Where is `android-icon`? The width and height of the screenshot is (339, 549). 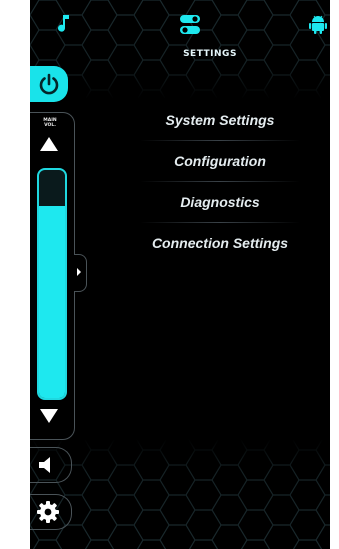
android-icon is located at coordinates (318, 26).